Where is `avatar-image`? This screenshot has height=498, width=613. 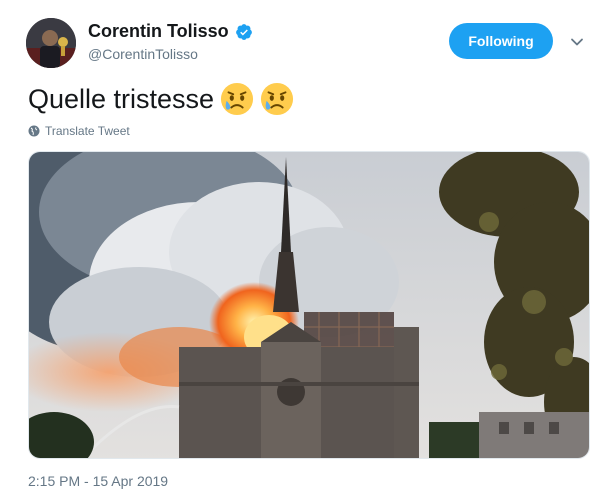 avatar-image is located at coordinates (51, 43).